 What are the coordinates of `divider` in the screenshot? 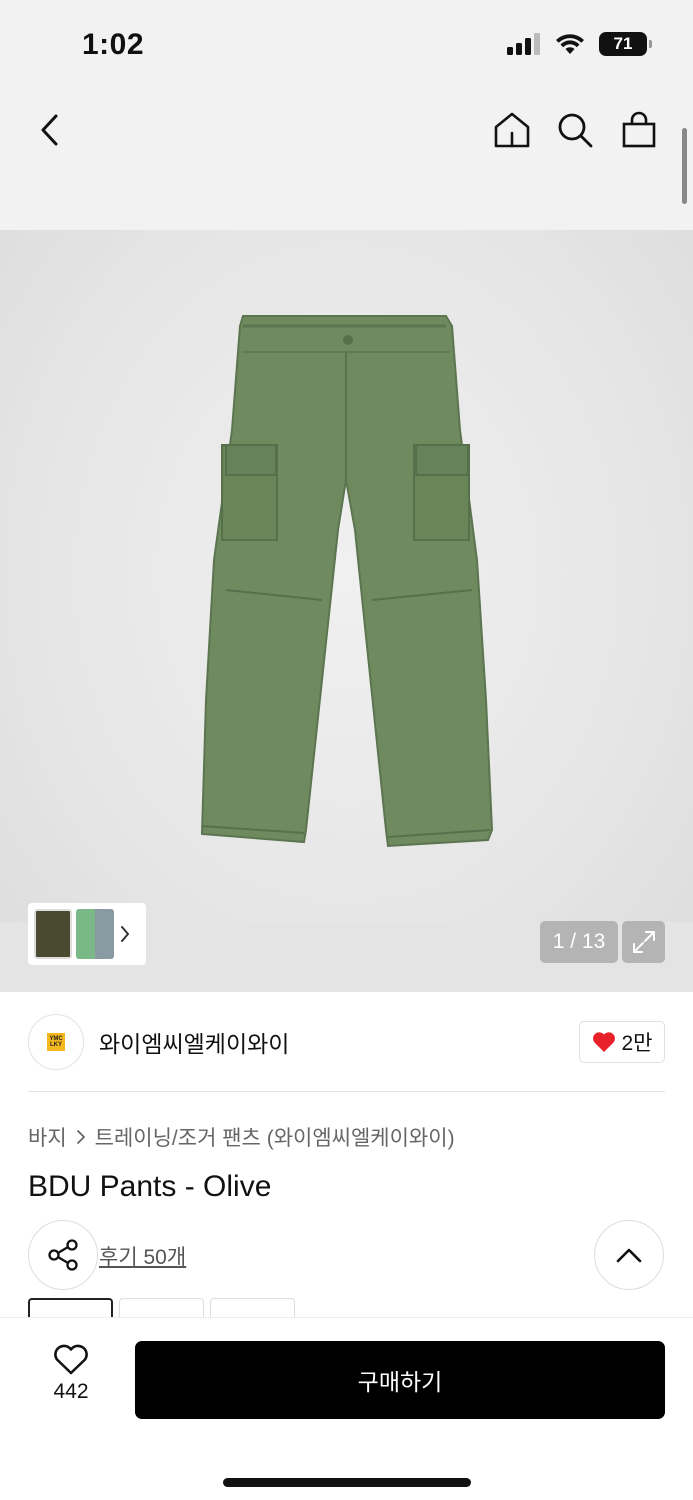 It's located at (346, 1091).